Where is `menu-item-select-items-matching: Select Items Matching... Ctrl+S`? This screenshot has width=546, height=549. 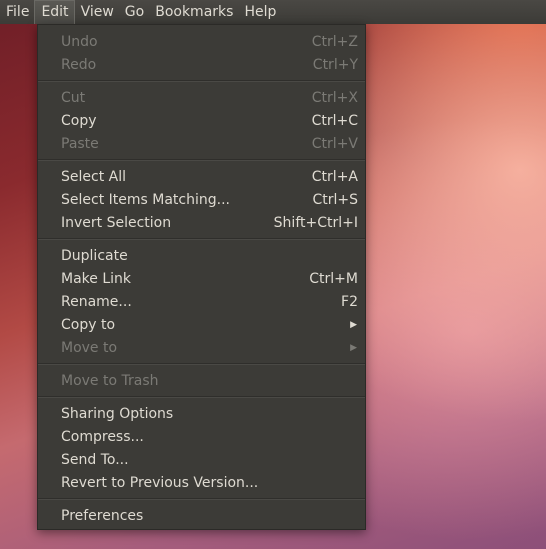 menu-item-select-items-matching: Select Items Matching... Ctrl+S is located at coordinates (201, 199).